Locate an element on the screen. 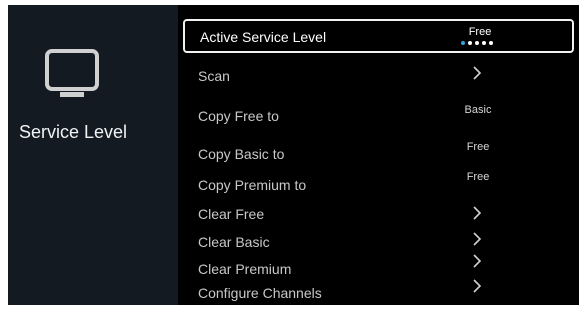  menu-item-active-service-level: Active Service Level Free is located at coordinates (378, 36).